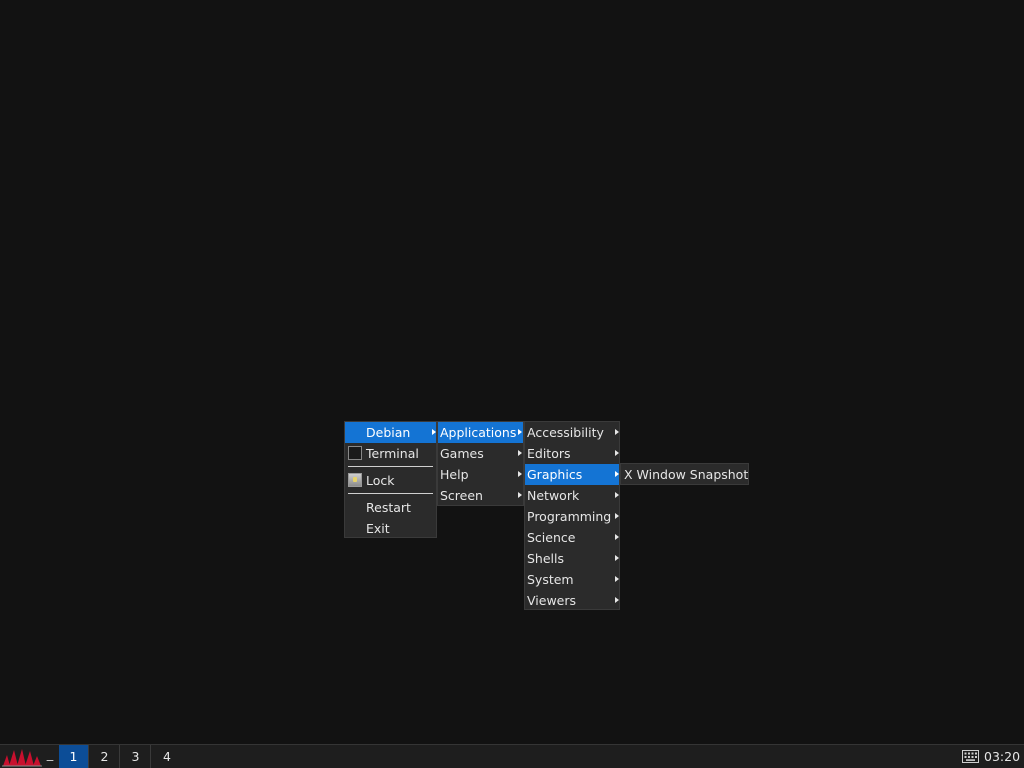 The image size is (1024, 768). Describe the element at coordinates (546, 558) in the screenshot. I see `menu-item-label: Shells` at that location.